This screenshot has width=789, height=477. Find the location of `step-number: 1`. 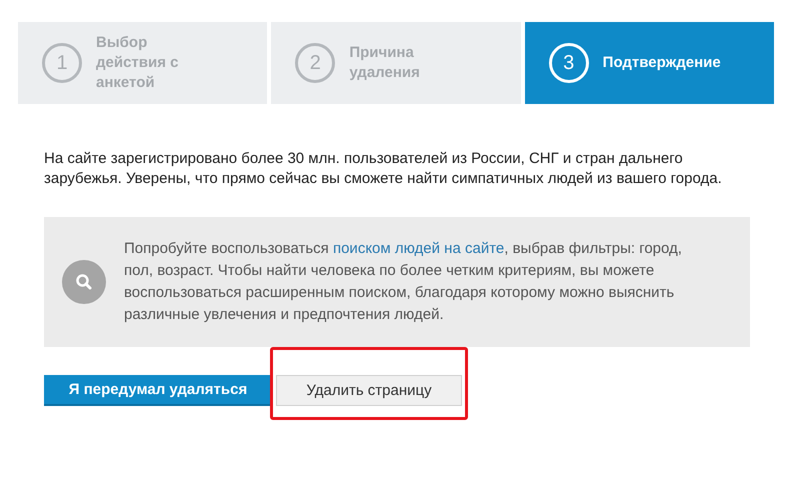

step-number: 1 is located at coordinates (62, 63).